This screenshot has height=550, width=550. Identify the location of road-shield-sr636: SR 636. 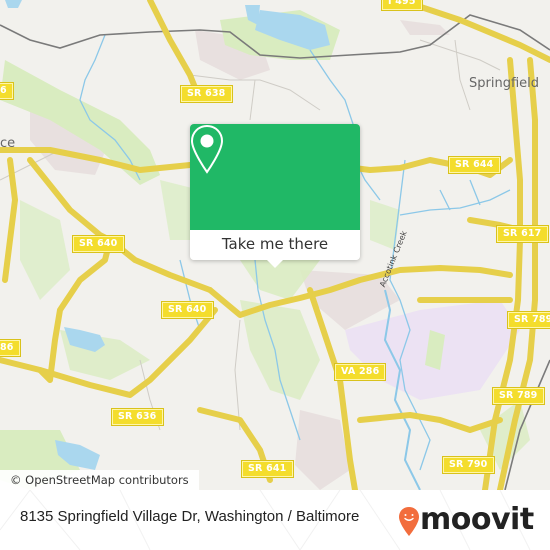
(137, 417).